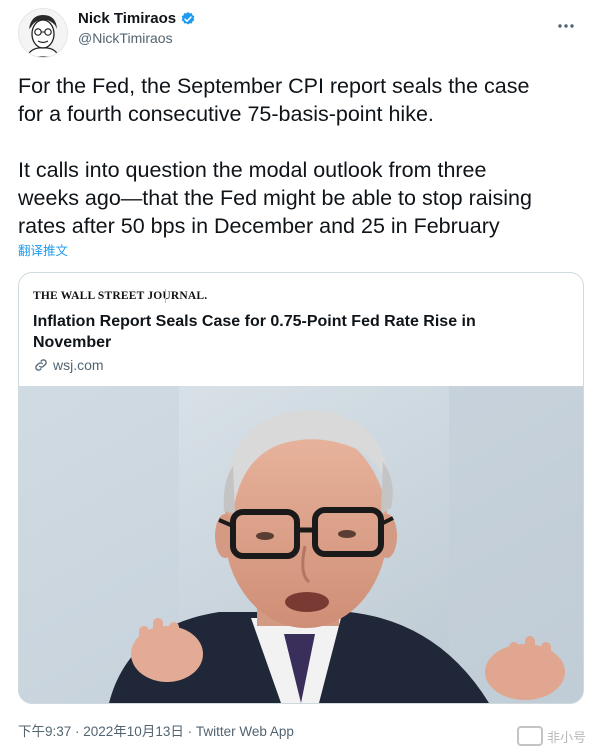  Describe the element at coordinates (137, 38) in the screenshot. I see `author-handle: @NickTimiraos` at that location.